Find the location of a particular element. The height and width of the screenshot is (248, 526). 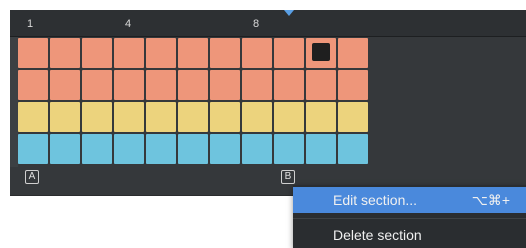

context-menu: Edit section... ⌥⌘+ Delete section is located at coordinates (409, 216).